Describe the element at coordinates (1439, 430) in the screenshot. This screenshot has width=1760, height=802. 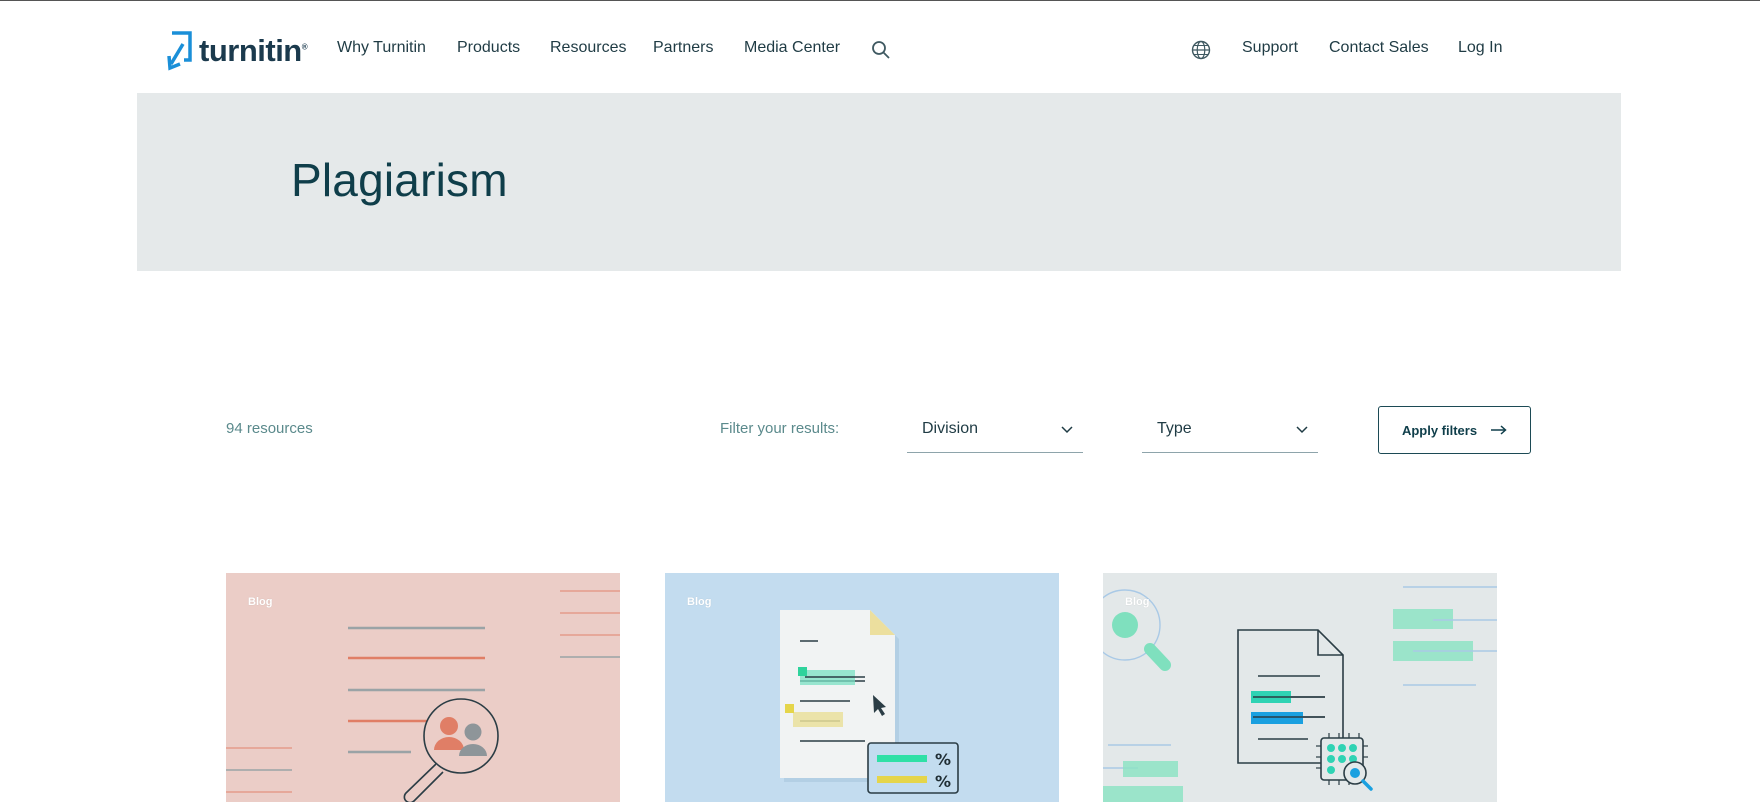
I see `apply-filters-label: Apply filters` at that location.